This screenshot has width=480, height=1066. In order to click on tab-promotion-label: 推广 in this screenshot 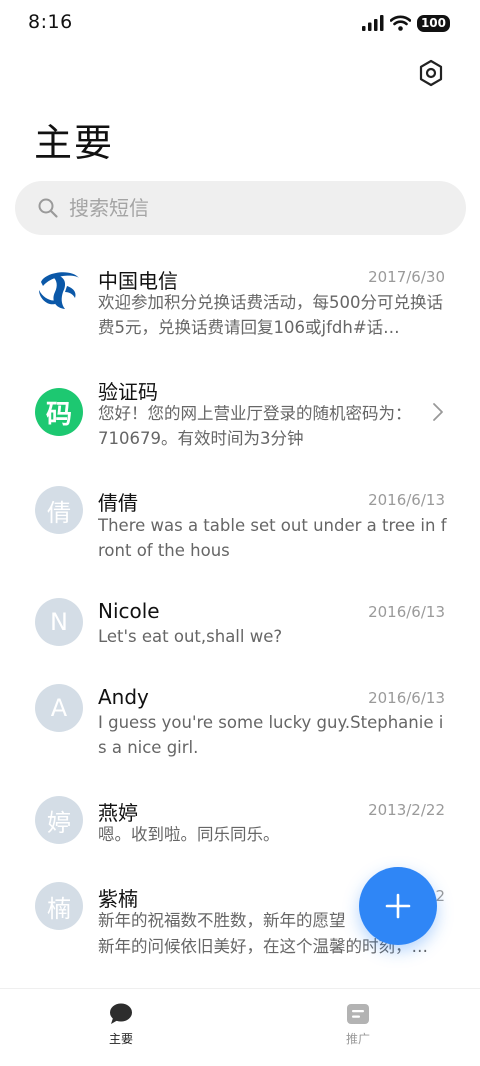, I will do `click(357, 1039)`.